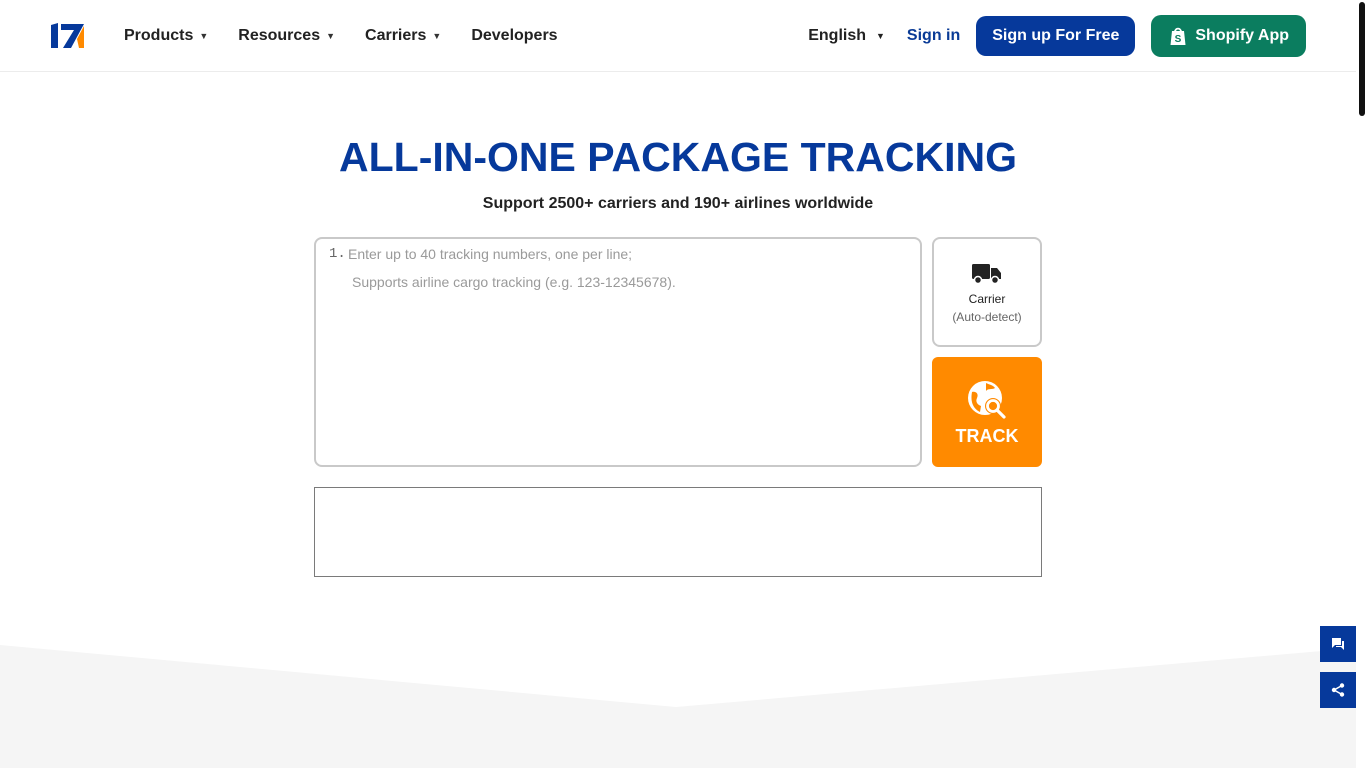 The height and width of the screenshot is (768, 1366). I want to click on scrollbar-thumb, so click(1362, 59).